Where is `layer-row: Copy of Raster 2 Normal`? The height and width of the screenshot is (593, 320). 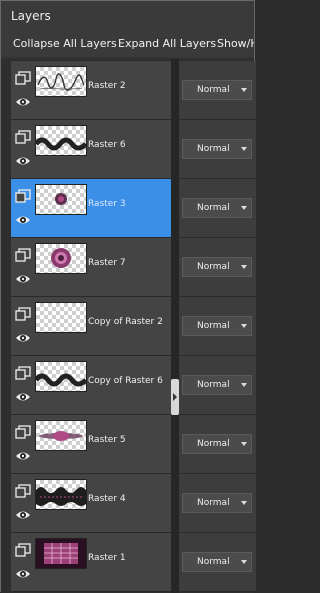
layer-row: Copy of Raster 2 Normal is located at coordinates (128, 326).